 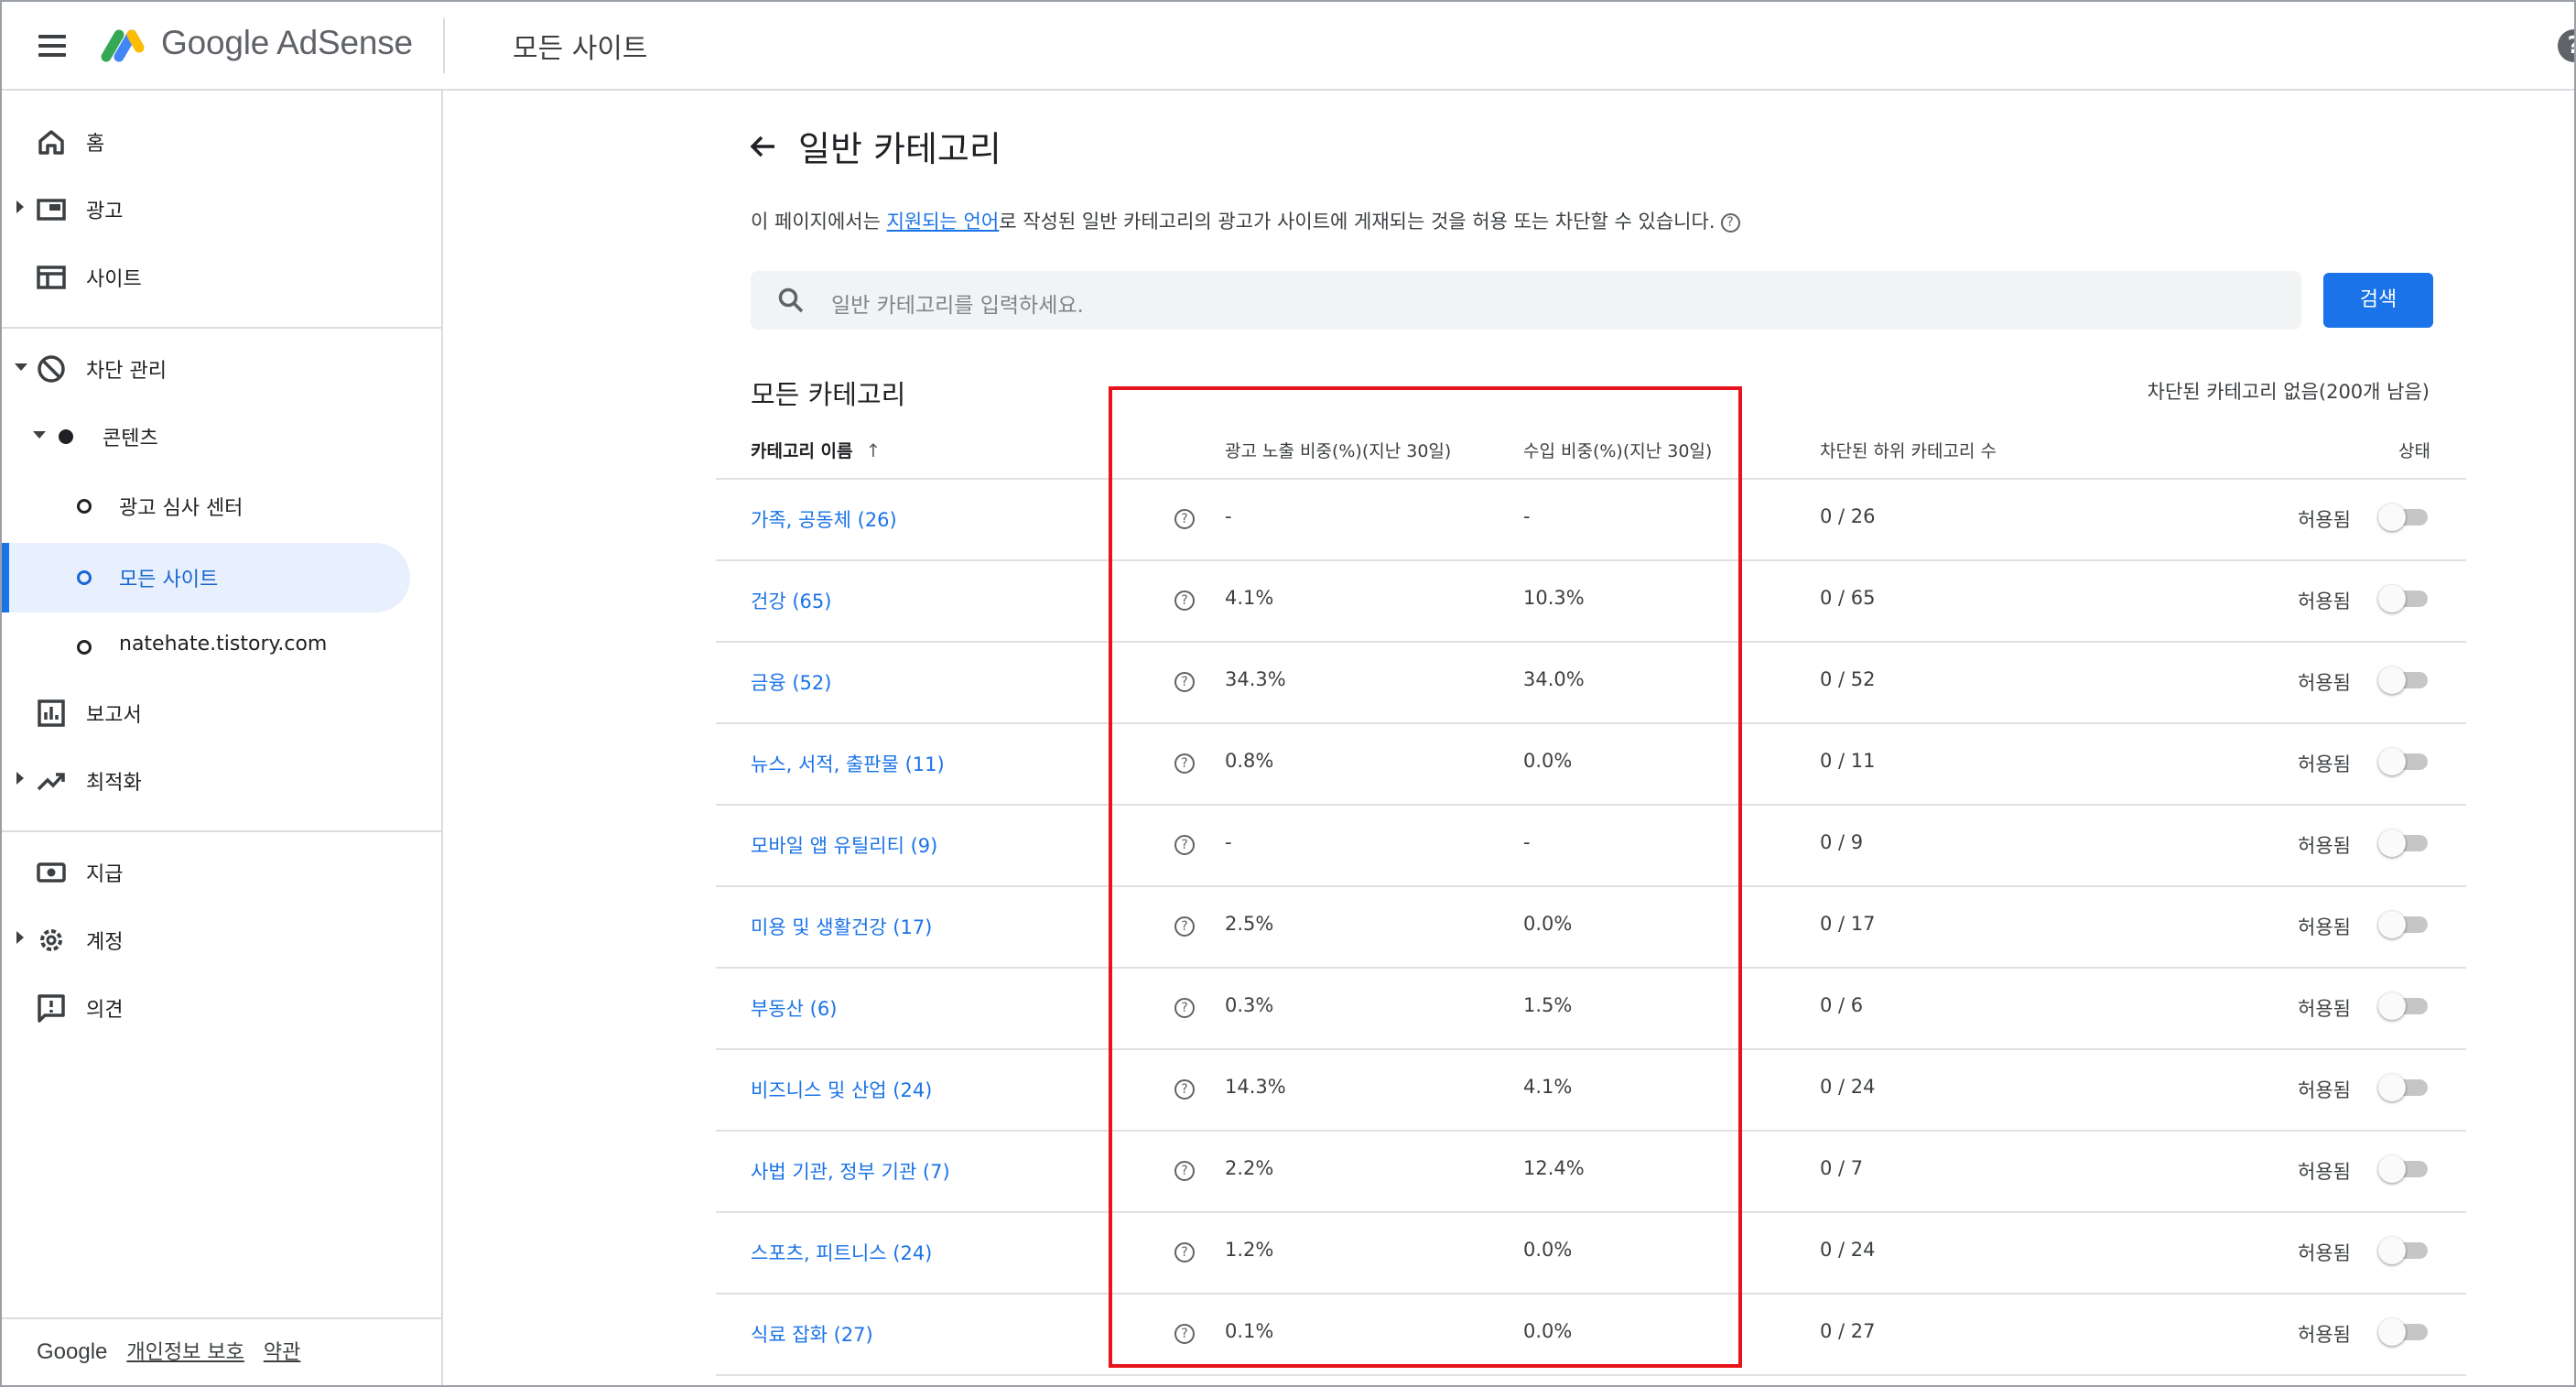 What do you see at coordinates (1848, 516) in the screenshot?
I see `blocked-subcategories-value: 0 / 26` at bounding box center [1848, 516].